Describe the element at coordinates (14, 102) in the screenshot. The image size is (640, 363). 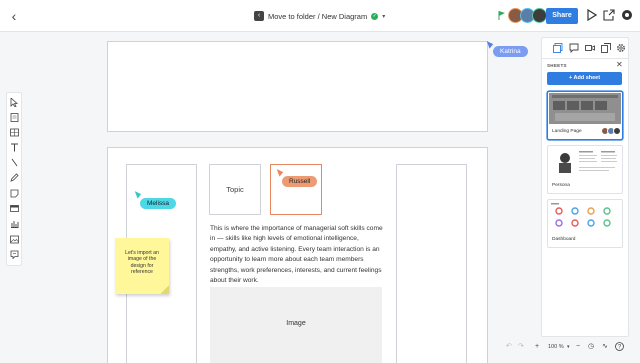
I see `pointer-tool-icon` at that location.